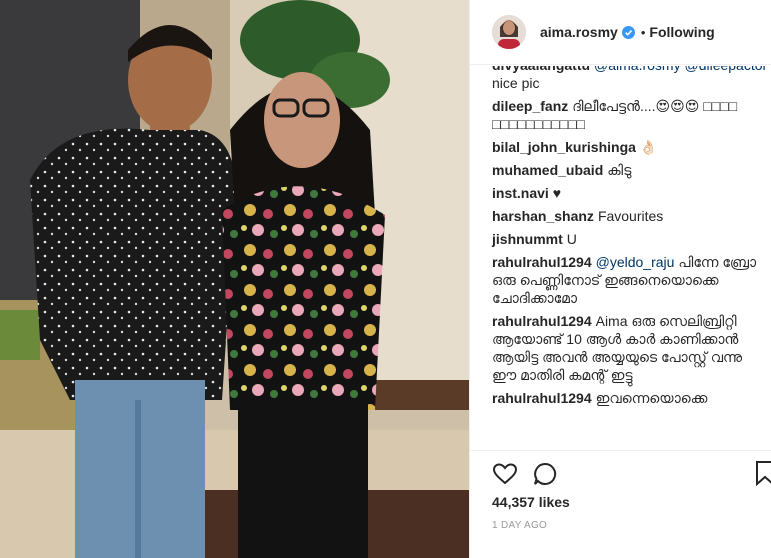  I want to click on heart-icon, so click(505, 474).